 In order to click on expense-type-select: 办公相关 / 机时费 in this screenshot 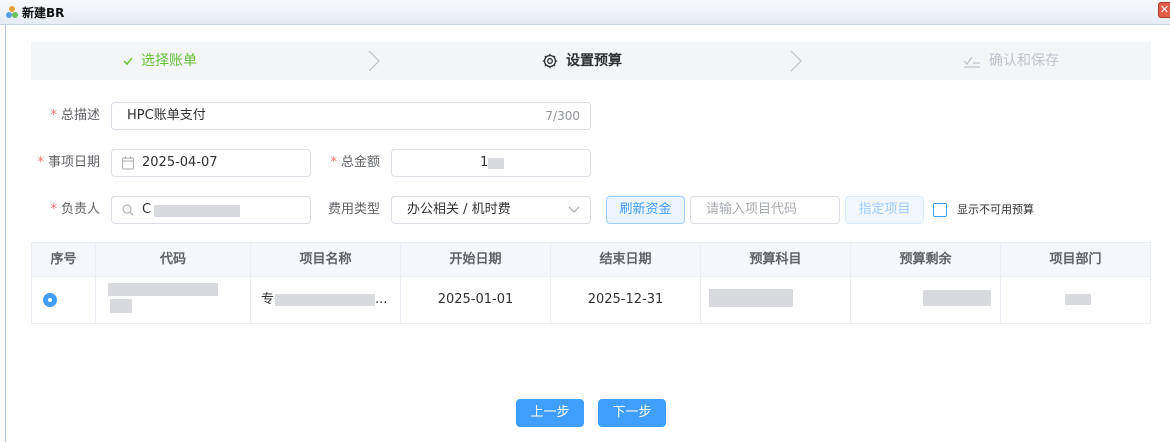, I will do `click(491, 210)`.